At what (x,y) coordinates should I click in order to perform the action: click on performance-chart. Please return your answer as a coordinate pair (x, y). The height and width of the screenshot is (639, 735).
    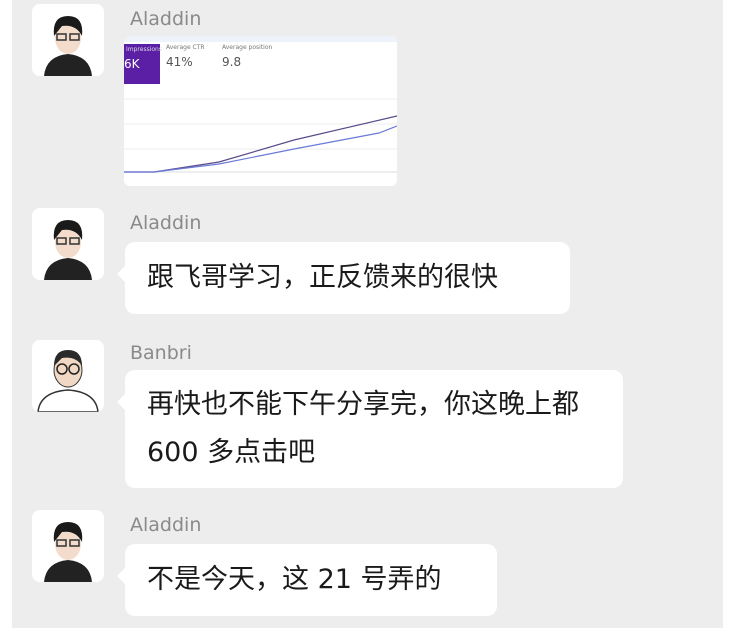
    Looking at the image, I should click on (260, 135).